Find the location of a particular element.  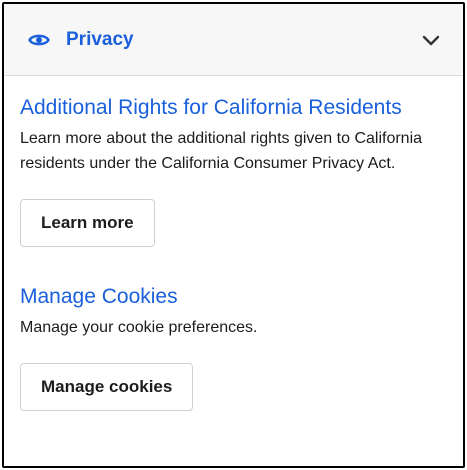

chevron-down-icon is located at coordinates (431, 40).